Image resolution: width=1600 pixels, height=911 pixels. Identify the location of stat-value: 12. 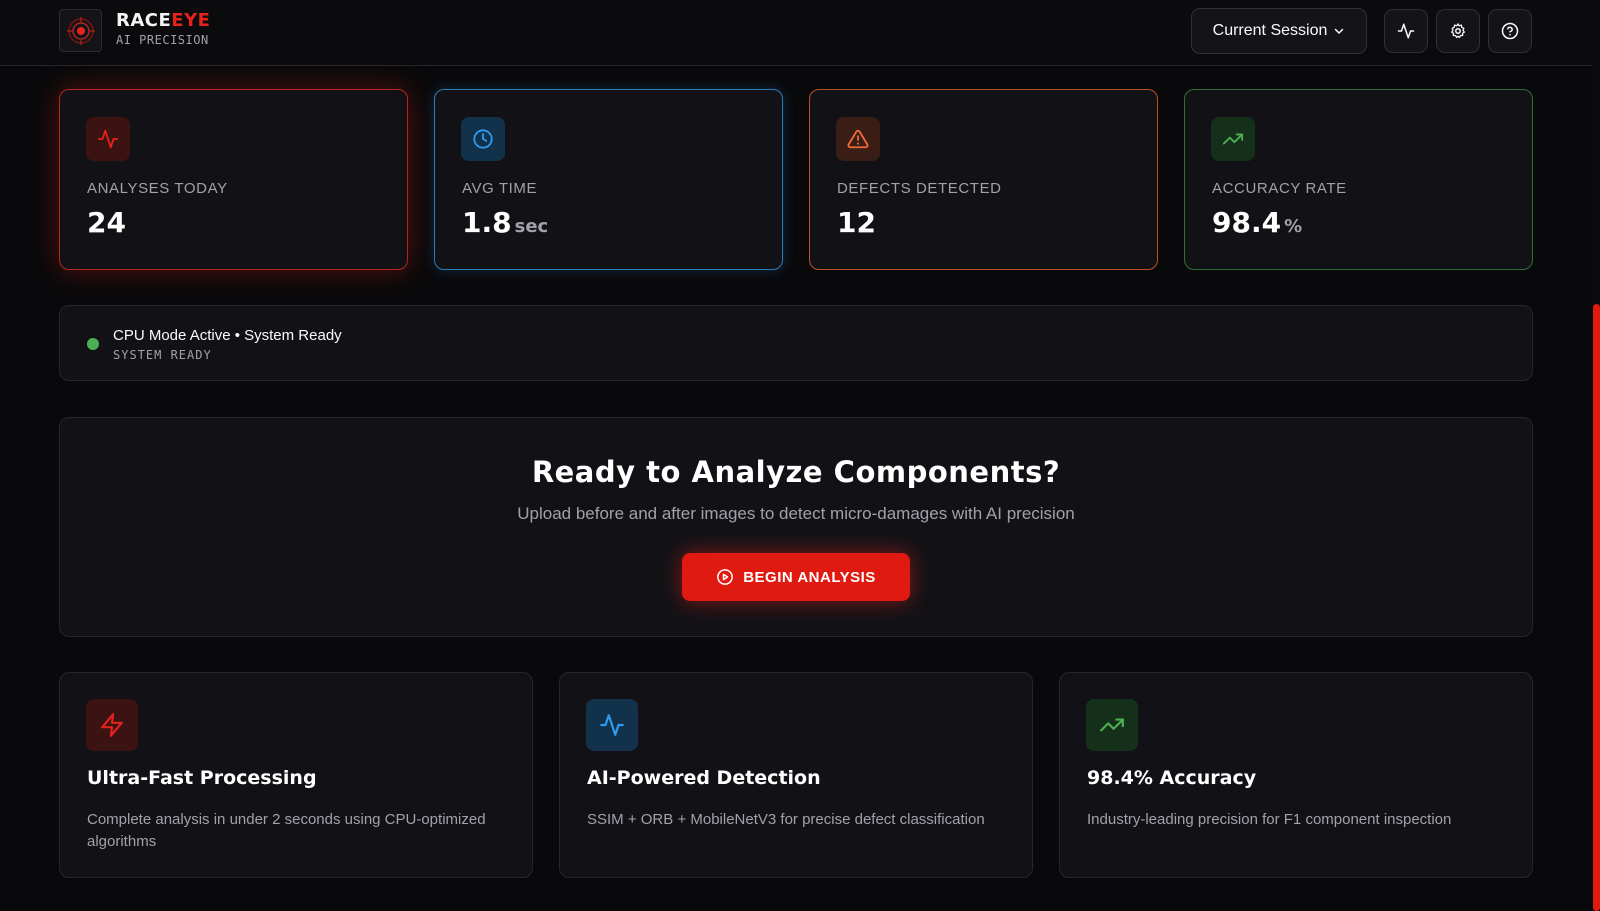
(856, 222).